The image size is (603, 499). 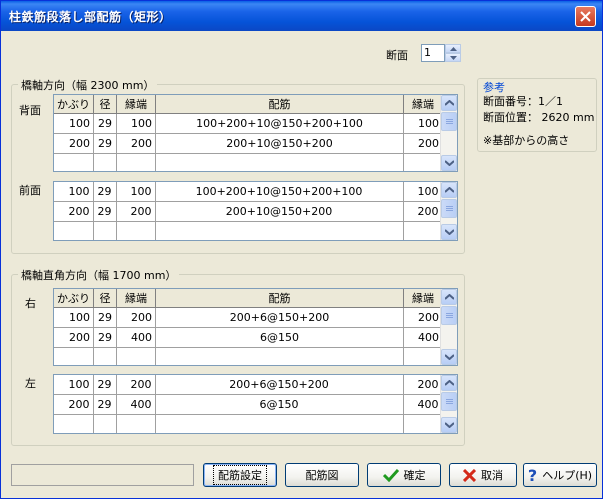 What do you see at coordinates (560, 475) in the screenshot?
I see `help-button: ? ヘルプ(H)` at bounding box center [560, 475].